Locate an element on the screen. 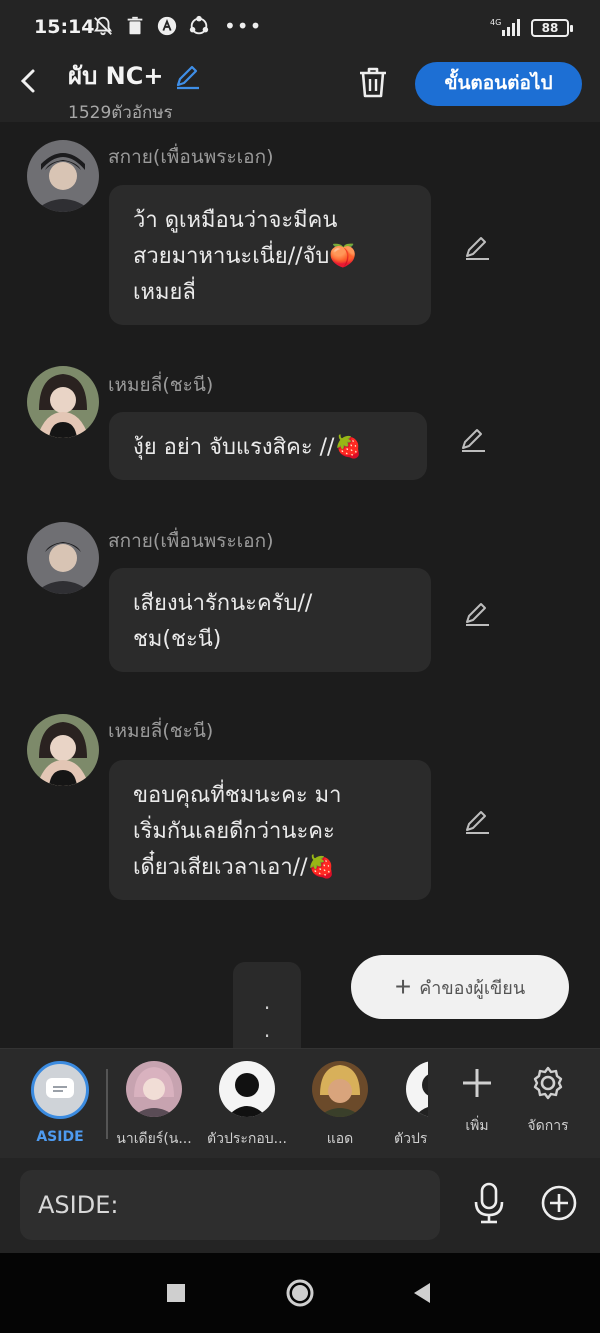 The width and height of the screenshot is (600, 1333). character-item: แอด is located at coordinates (340, 1105).